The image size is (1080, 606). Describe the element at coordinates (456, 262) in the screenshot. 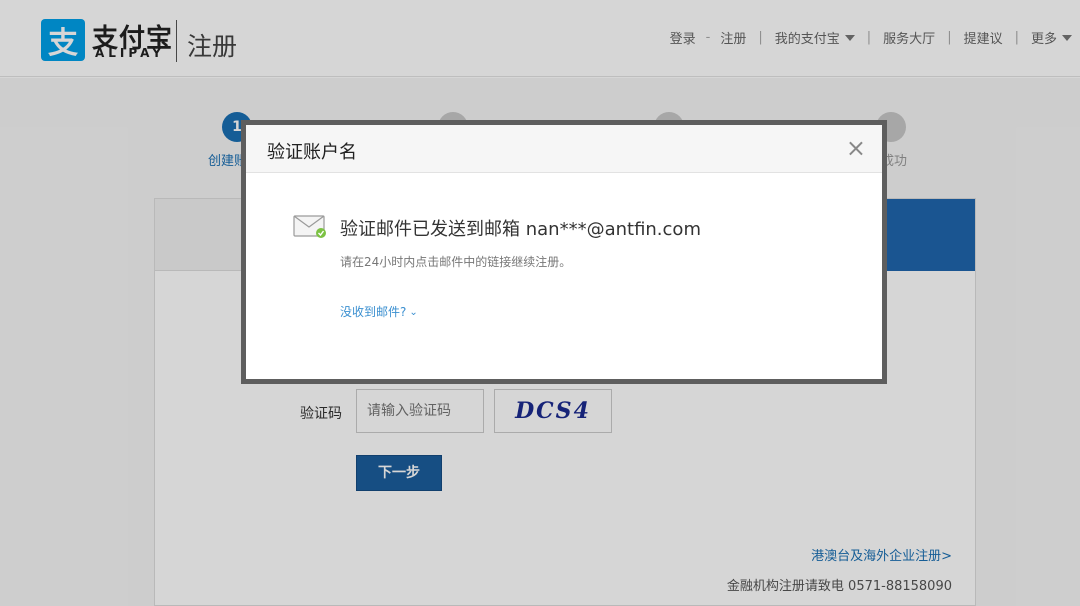

I see `email-sent-hint: 请在24小时内点击邮件中的链接继续注册。` at that location.